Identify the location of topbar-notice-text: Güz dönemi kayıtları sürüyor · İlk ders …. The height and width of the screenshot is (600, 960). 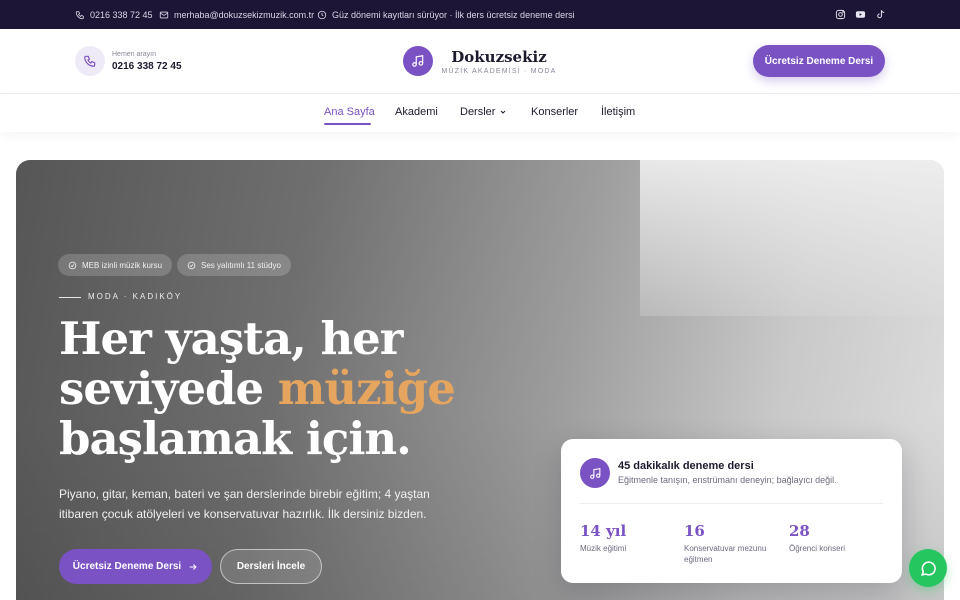
(453, 14).